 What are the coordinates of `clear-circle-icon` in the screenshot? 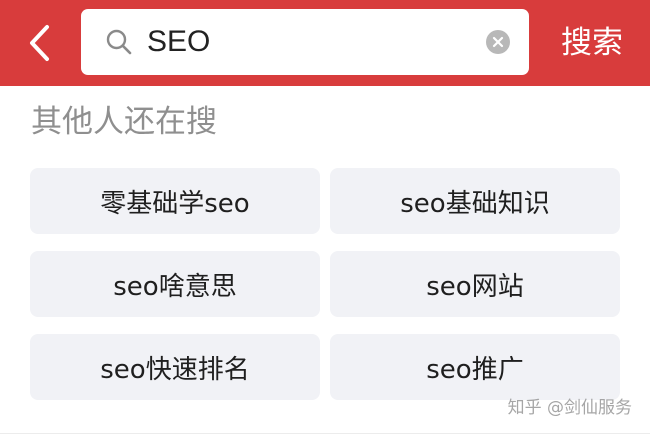 It's located at (498, 42).